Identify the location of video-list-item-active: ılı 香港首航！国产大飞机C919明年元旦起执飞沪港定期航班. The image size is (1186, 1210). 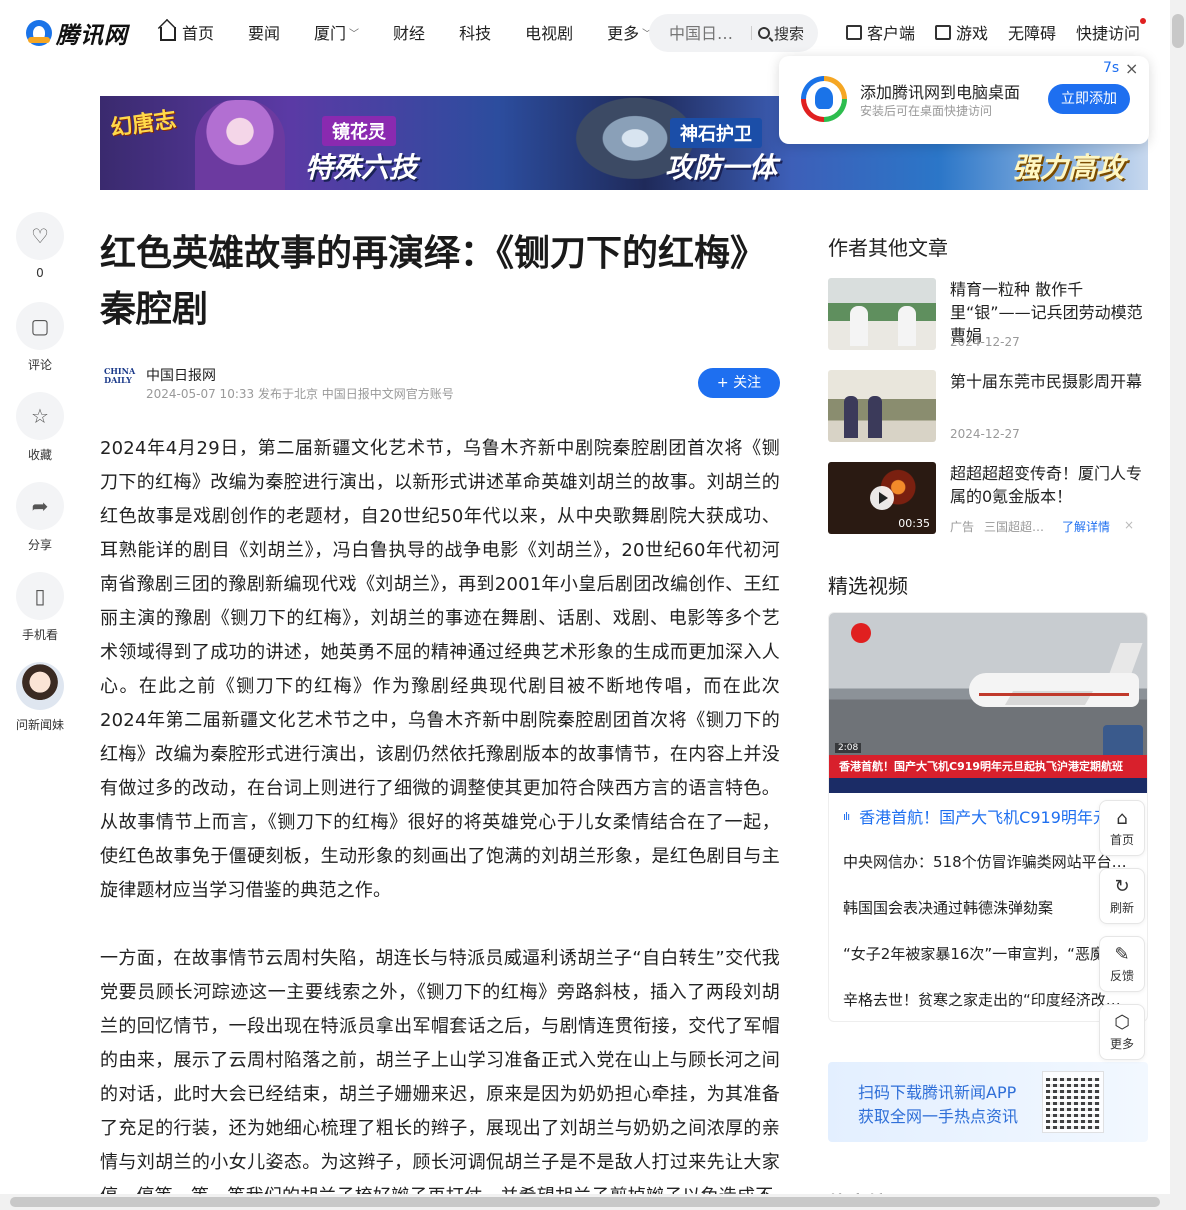
(988, 816).